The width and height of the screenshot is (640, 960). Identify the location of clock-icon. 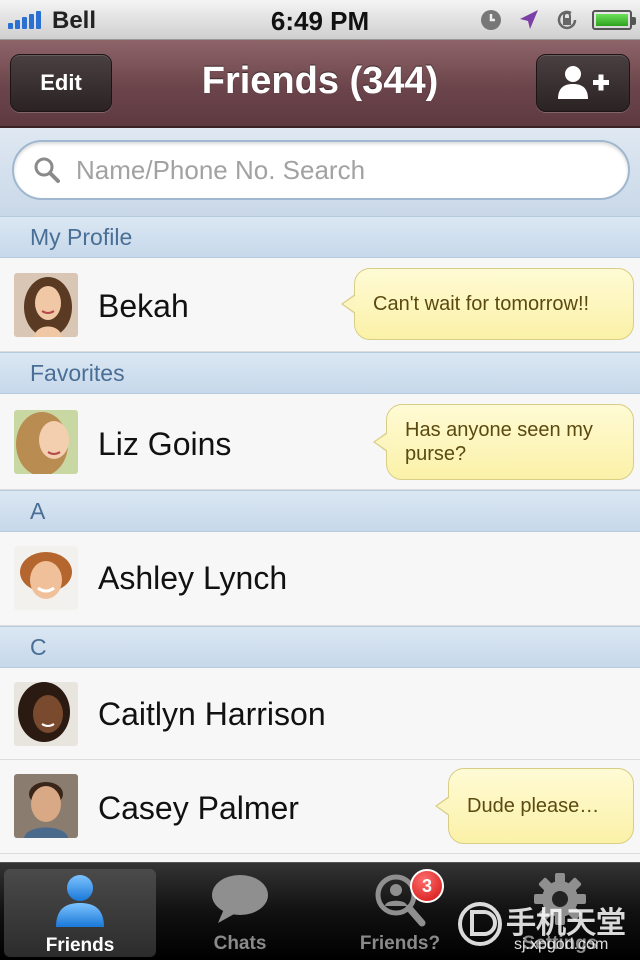
(491, 20).